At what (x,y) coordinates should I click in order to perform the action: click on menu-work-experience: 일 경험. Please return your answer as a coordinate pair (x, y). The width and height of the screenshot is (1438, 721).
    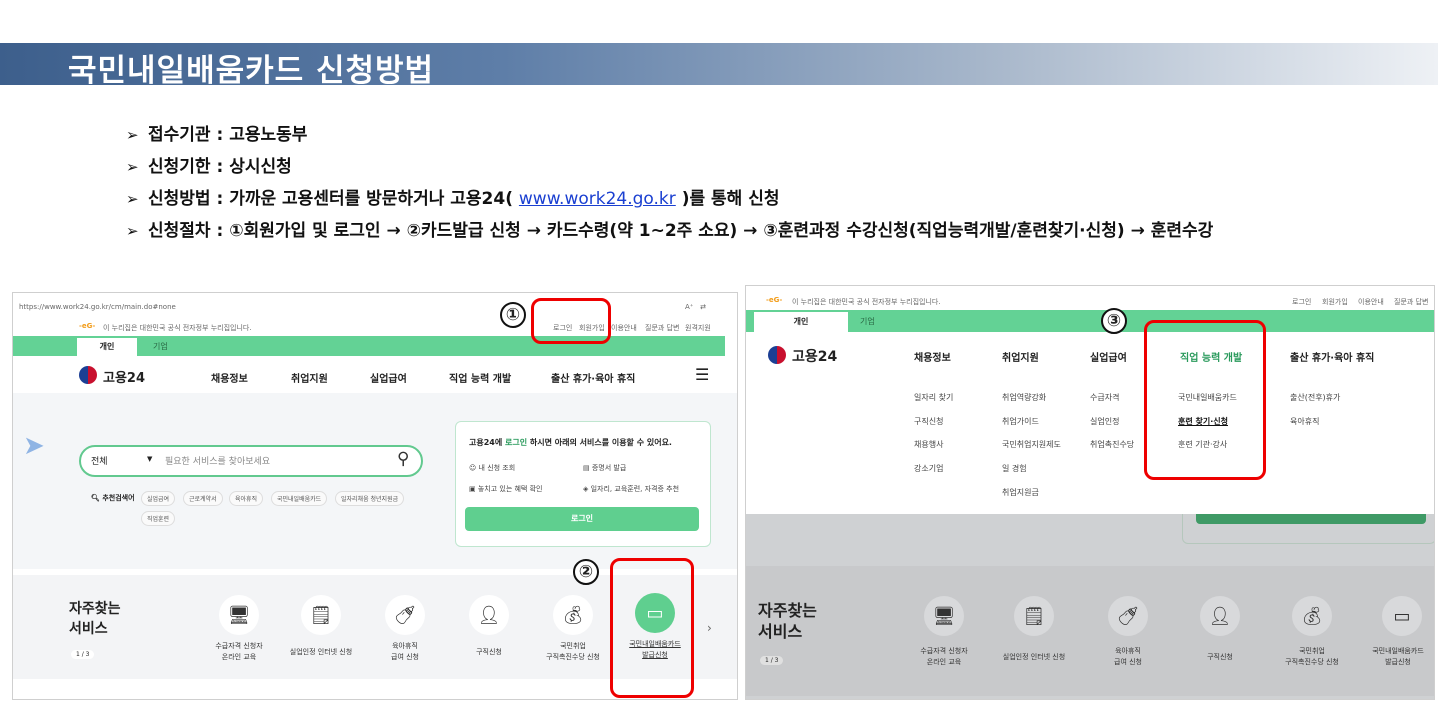
    Looking at the image, I should click on (1014, 468).